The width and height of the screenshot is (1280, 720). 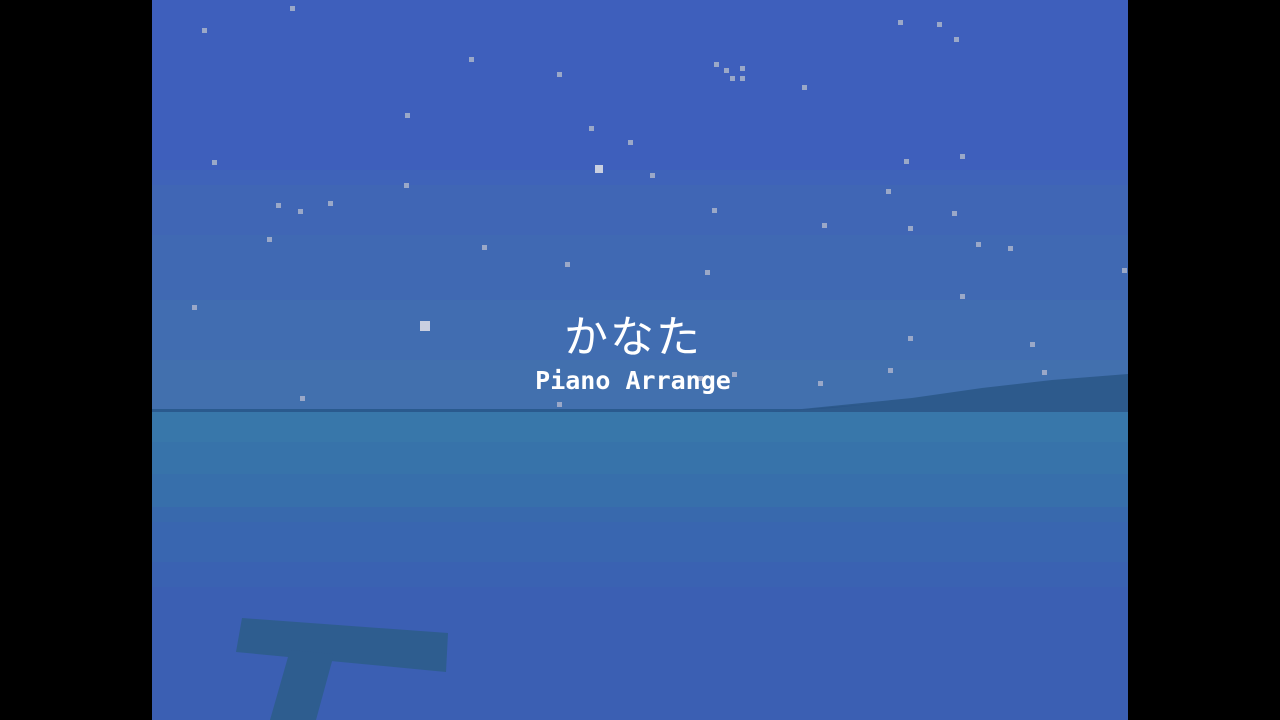 What do you see at coordinates (1204, 360) in the screenshot?
I see `letterbox-right` at bounding box center [1204, 360].